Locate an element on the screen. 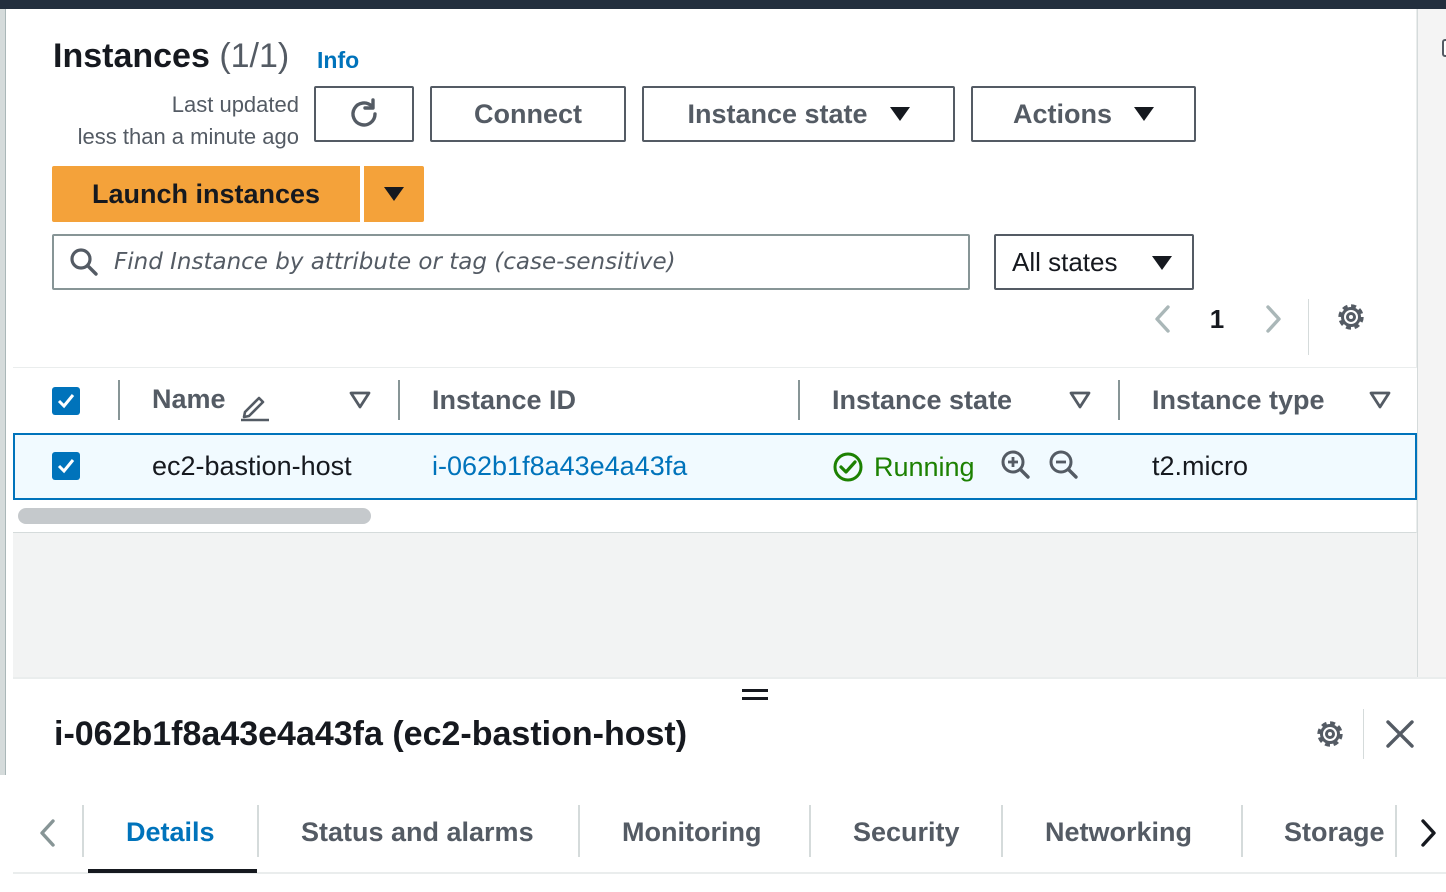 This screenshot has height=892, width=1446. tab-networking: Networking is located at coordinates (1118, 832).